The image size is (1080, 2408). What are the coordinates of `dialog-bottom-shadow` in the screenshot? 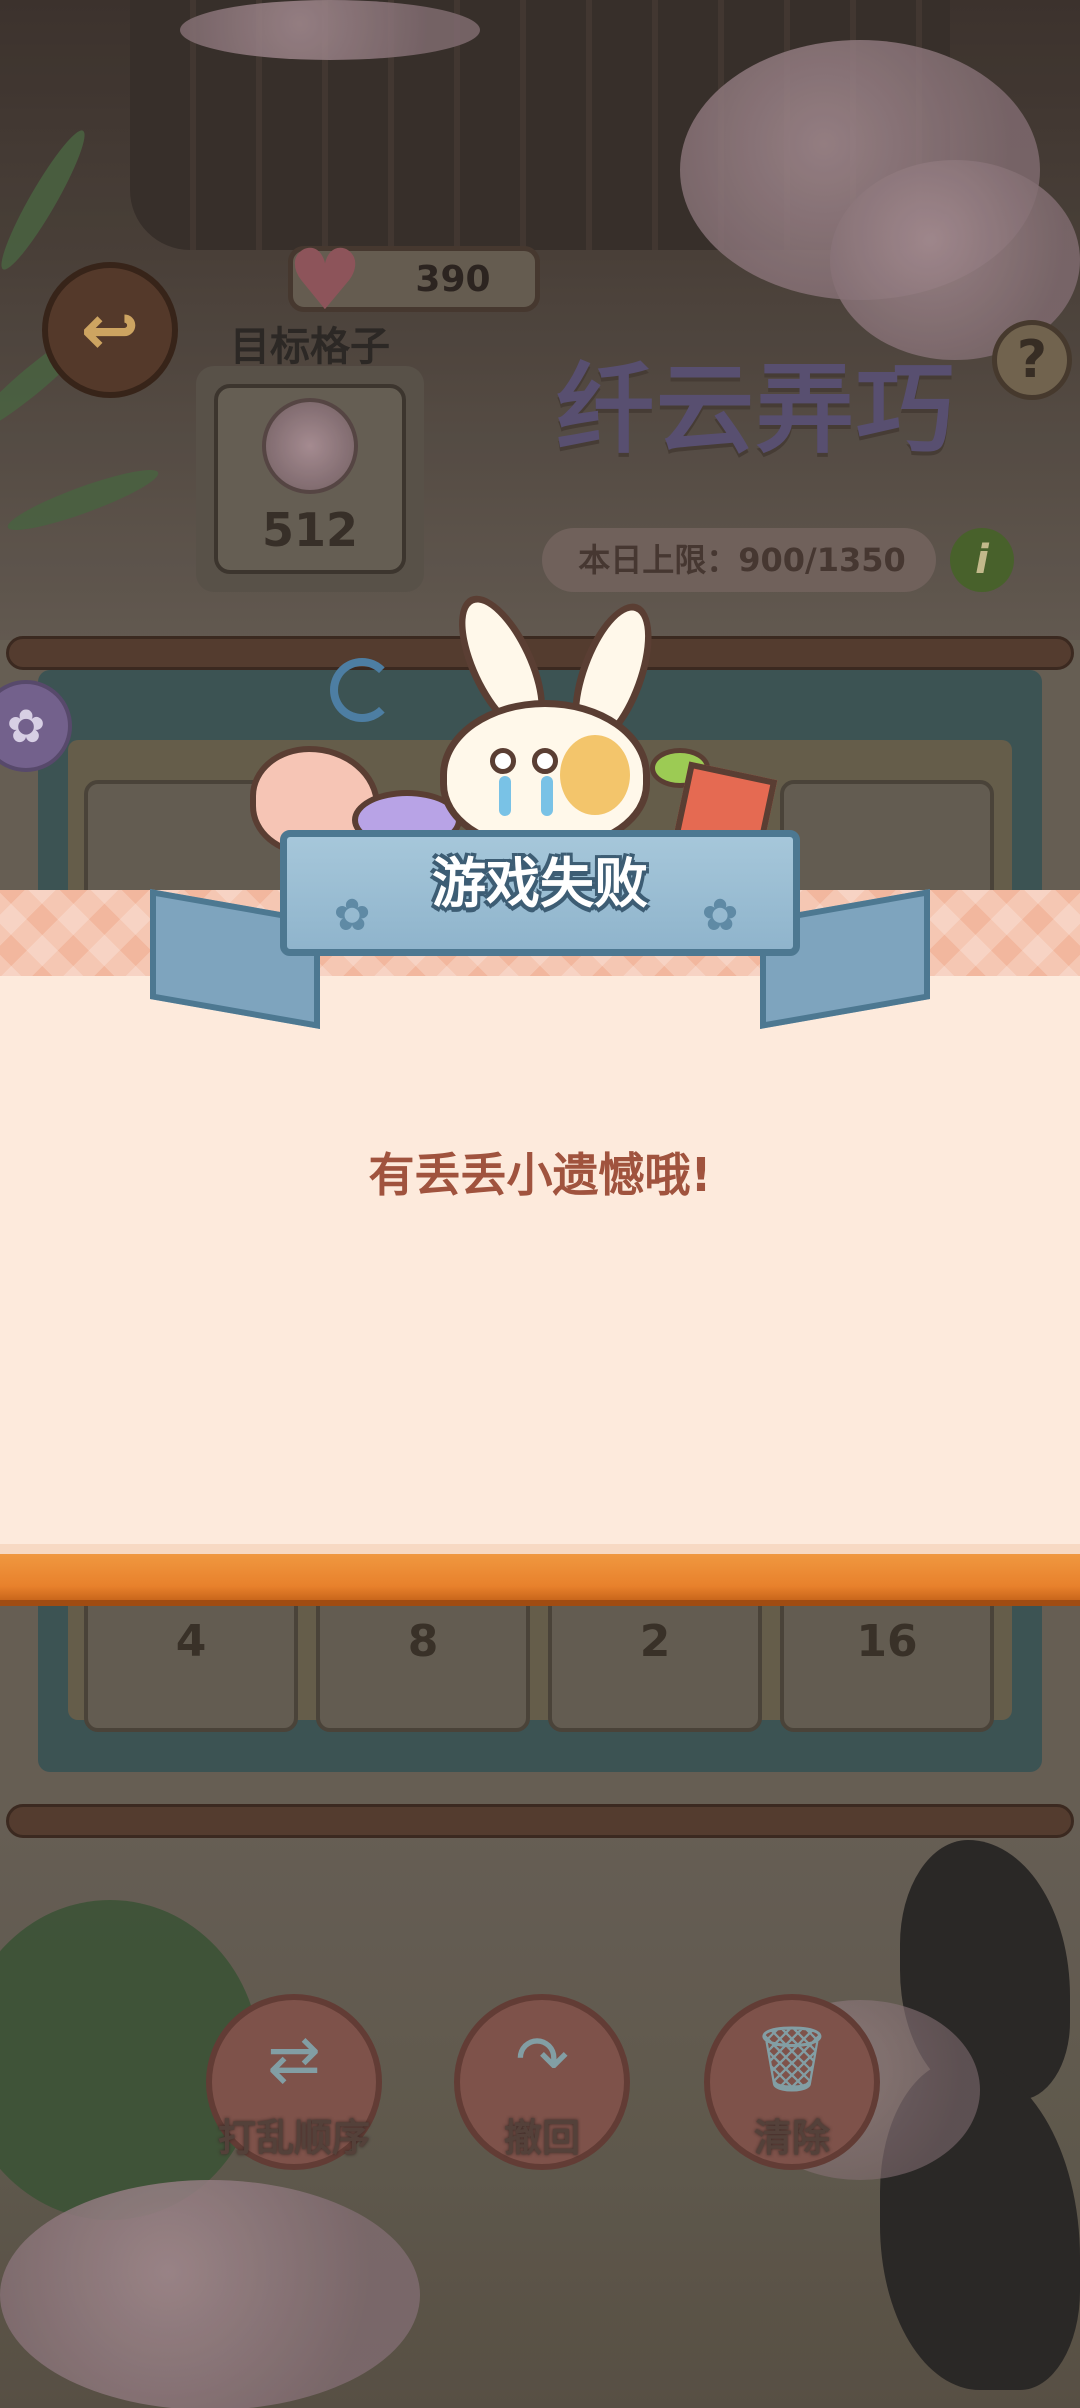 It's located at (540, 1603).